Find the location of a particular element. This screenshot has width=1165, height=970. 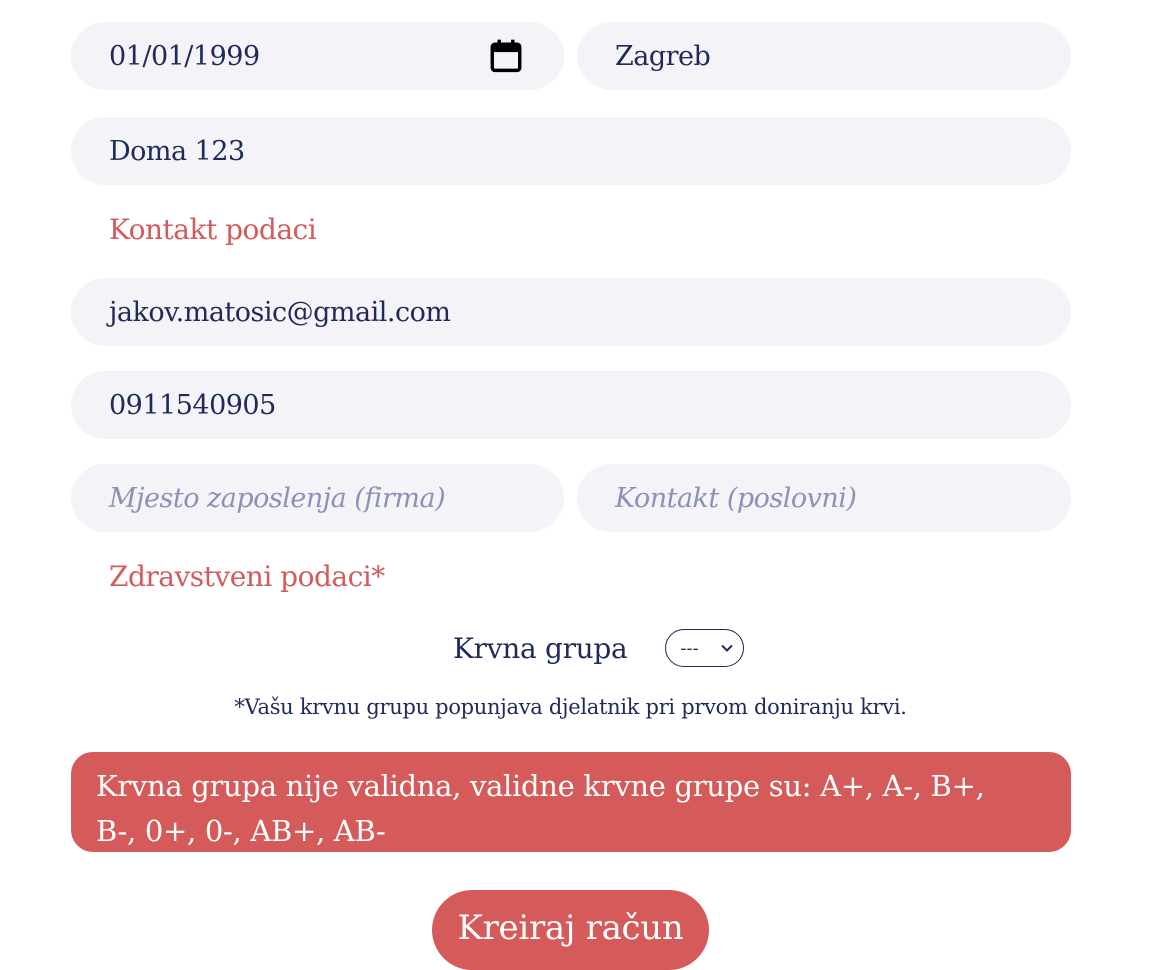

birth-date-input: 01/01/1999 is located at coordinates (317, 56).